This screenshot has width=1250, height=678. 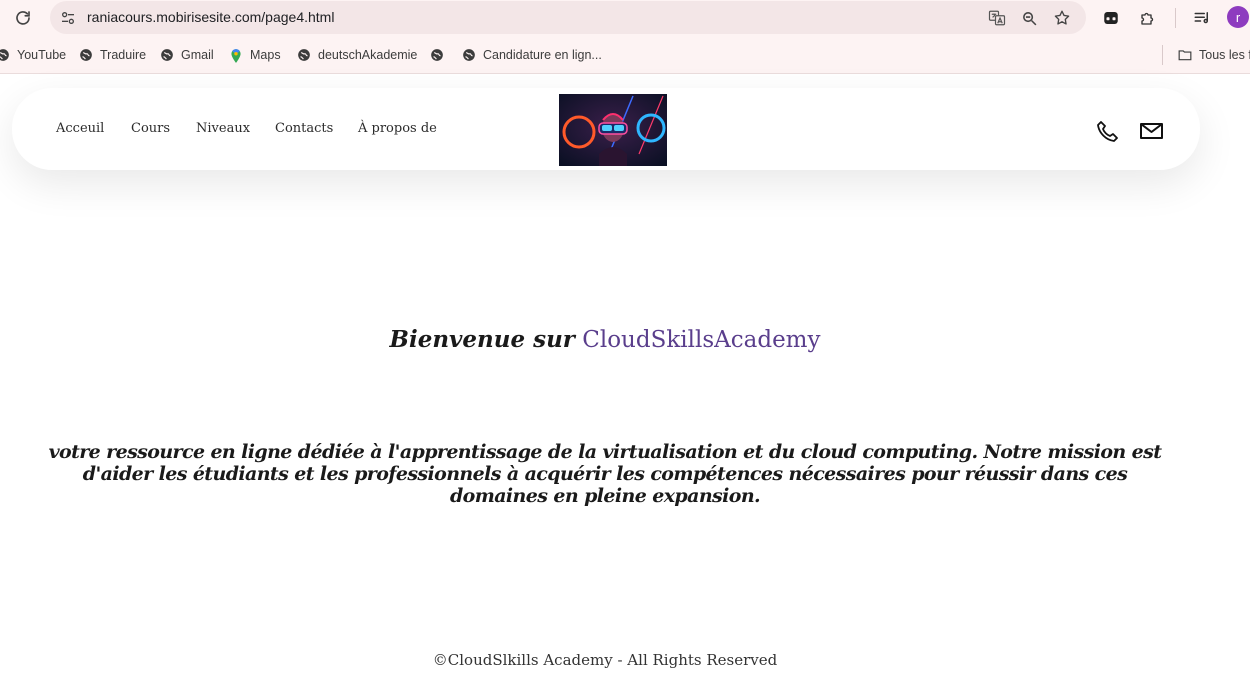 What do you see at coordinates (1202, 18) in the screenshot?
I see `media-queue-icon` at bounding box center [1202, 18].